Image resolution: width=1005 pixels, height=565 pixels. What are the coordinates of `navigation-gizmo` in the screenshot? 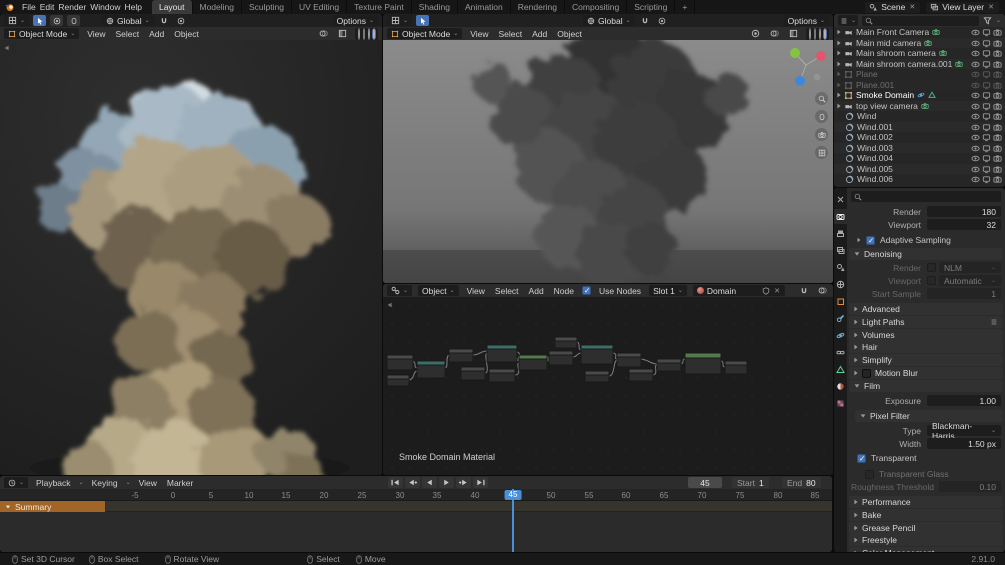 It's located at (806, 67).